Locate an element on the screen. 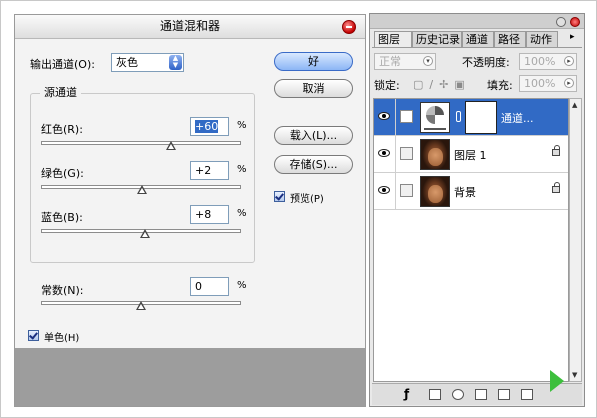  green-label: 绿色(G): is located at coordinates (62, 173).